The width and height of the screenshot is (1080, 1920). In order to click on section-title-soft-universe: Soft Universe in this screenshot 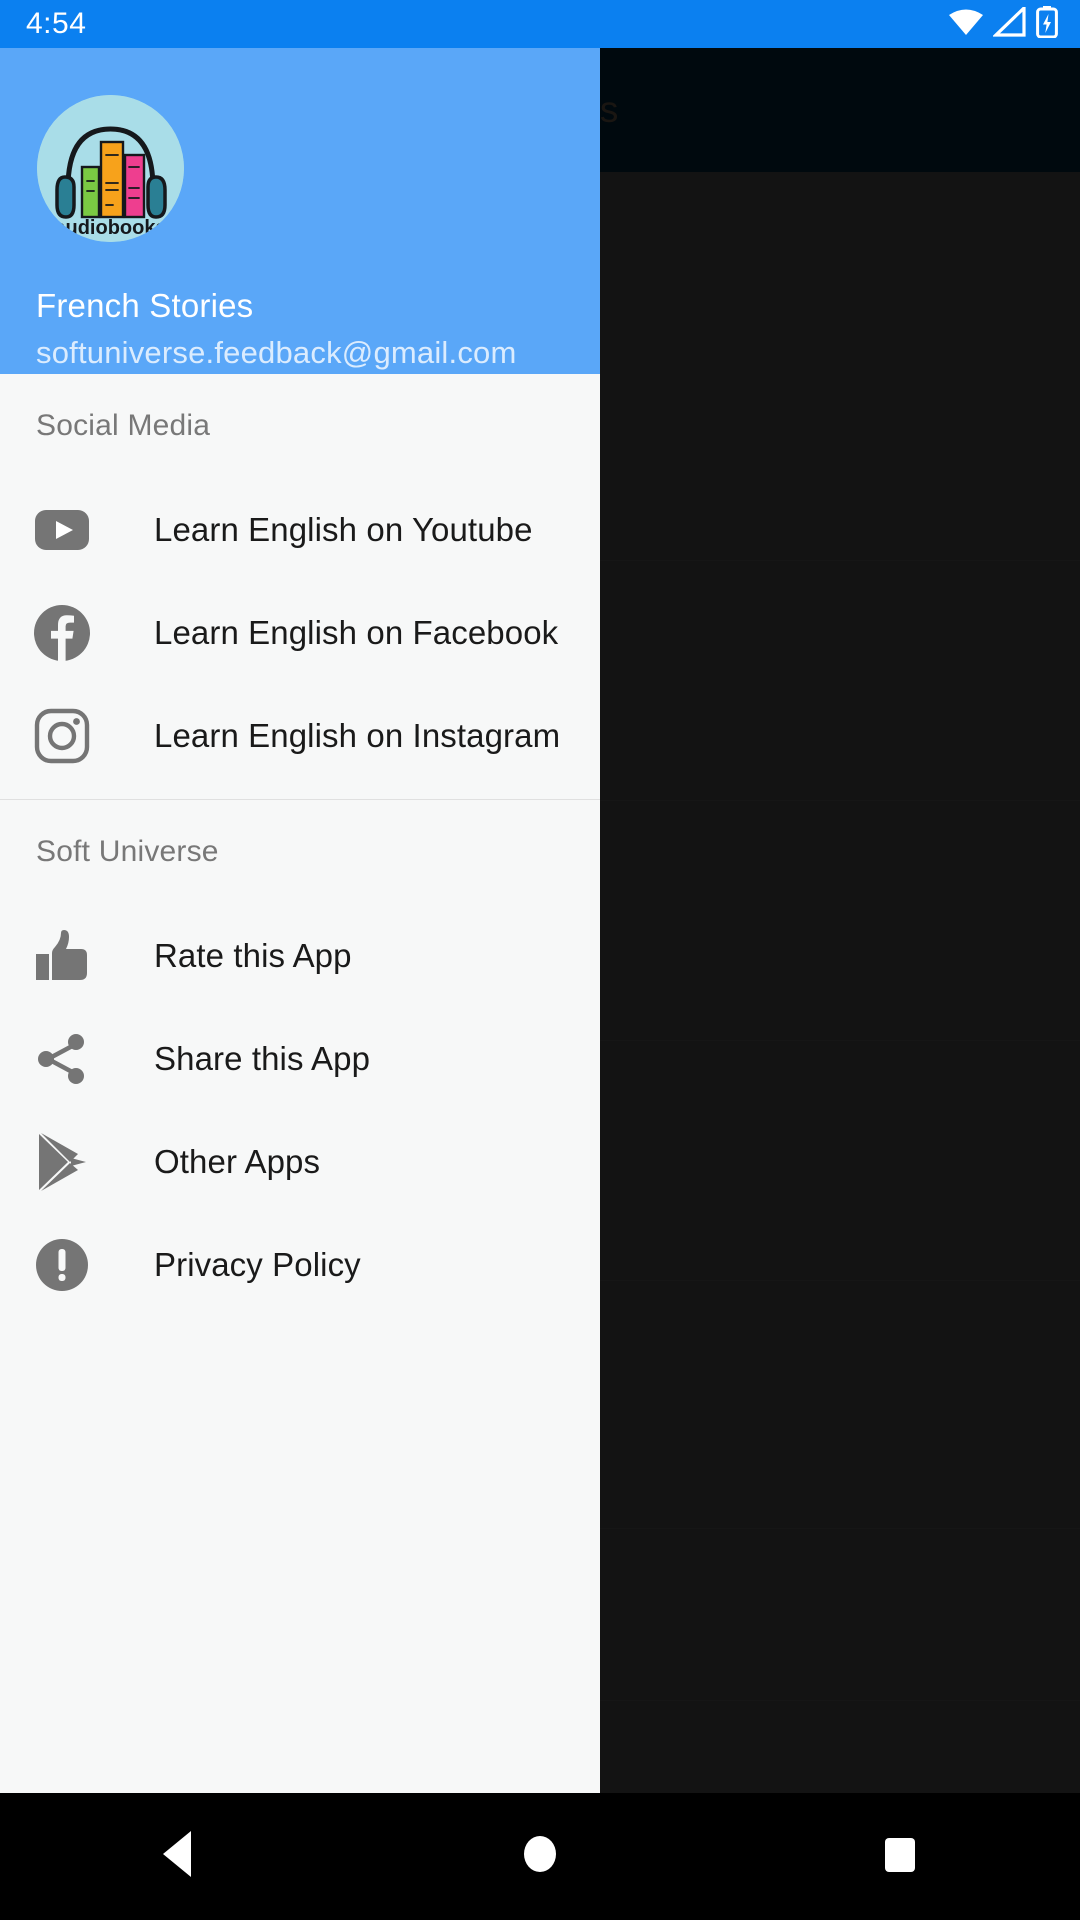, I will do `click(127, 851)`.